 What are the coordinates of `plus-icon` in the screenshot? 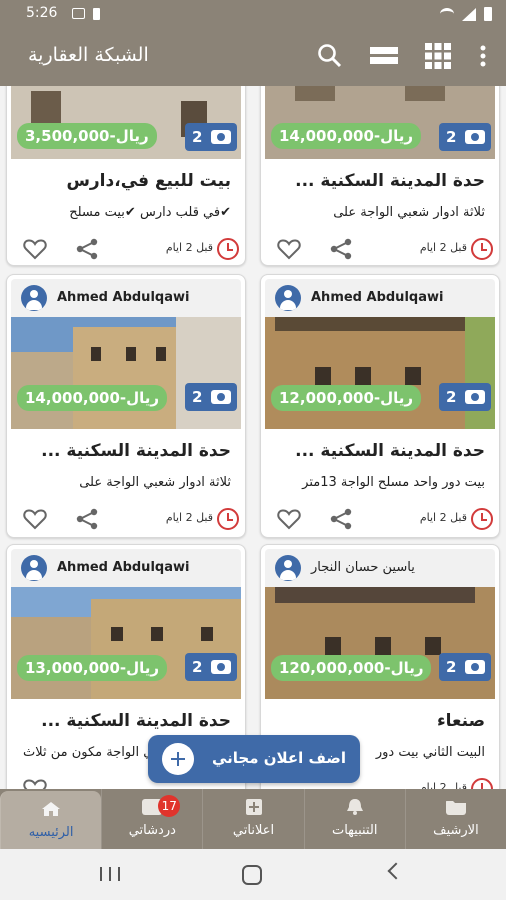 It's located at (178, 759).